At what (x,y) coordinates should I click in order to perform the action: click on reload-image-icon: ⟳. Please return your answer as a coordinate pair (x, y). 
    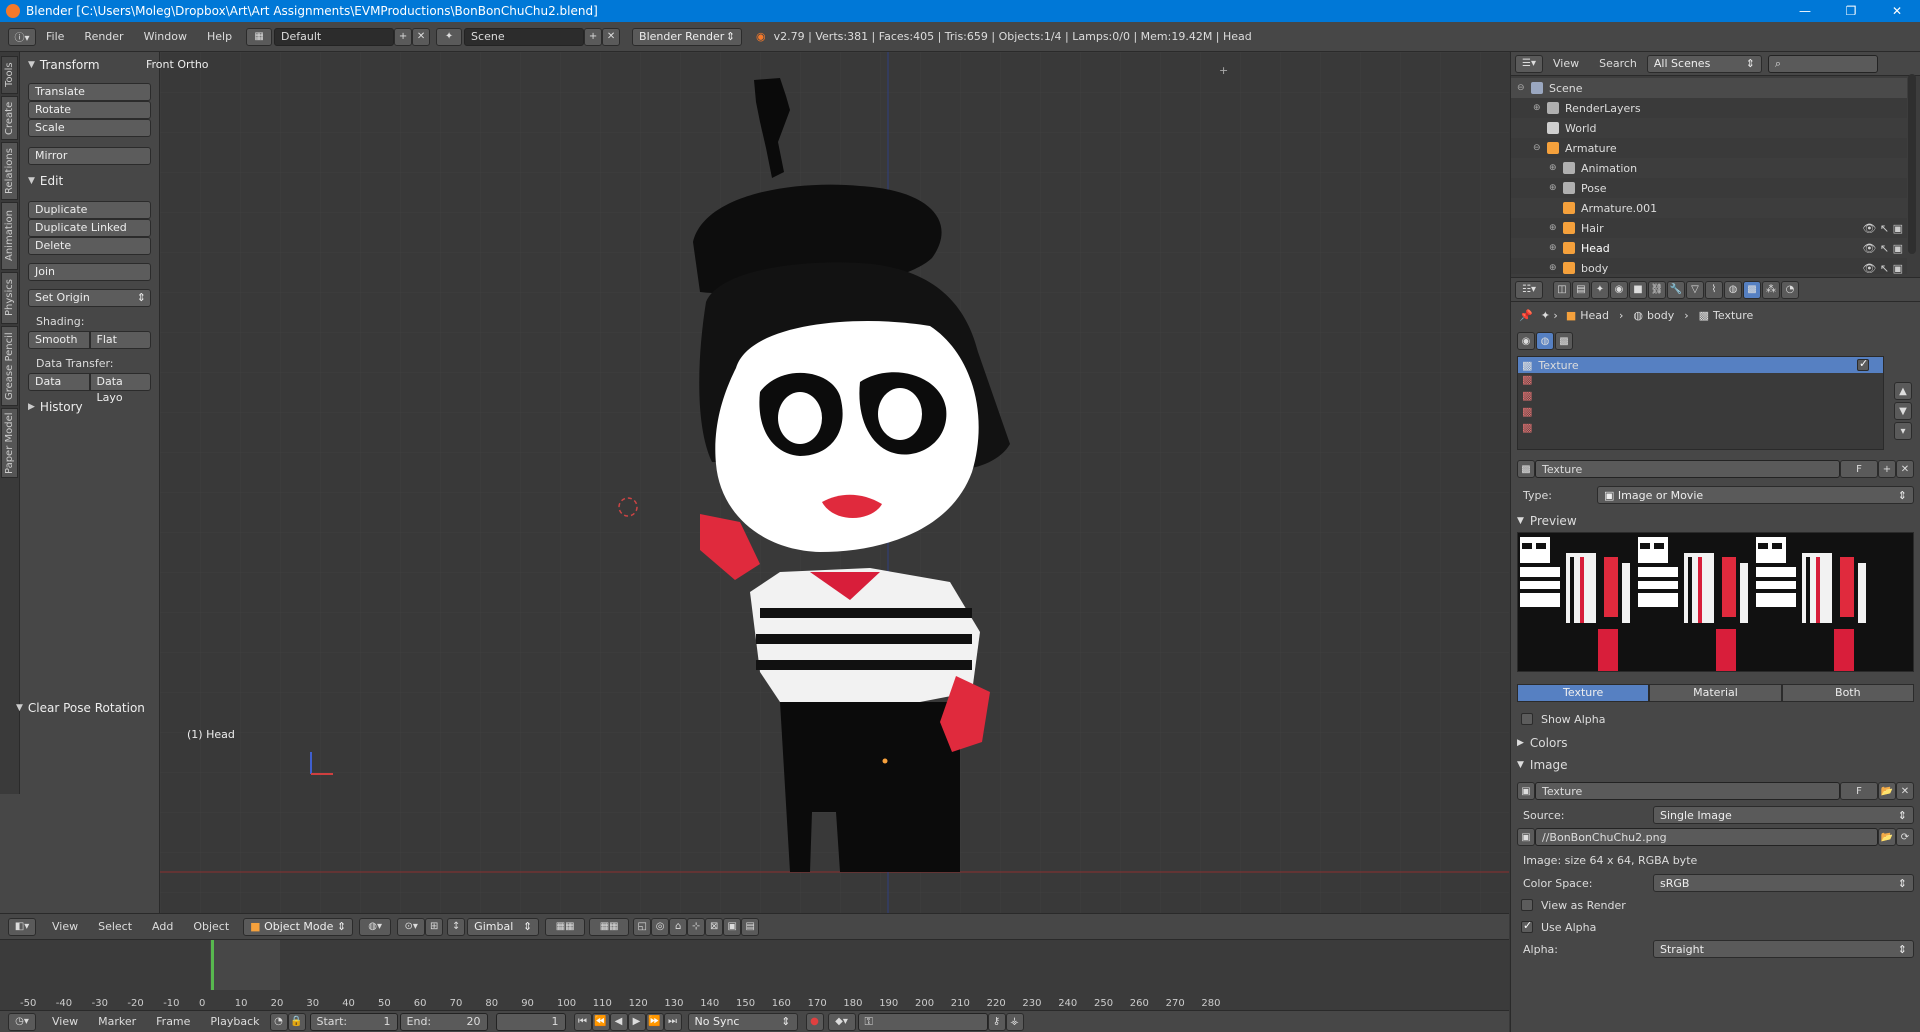
    Looking at the image, I should click on (1905, 837).